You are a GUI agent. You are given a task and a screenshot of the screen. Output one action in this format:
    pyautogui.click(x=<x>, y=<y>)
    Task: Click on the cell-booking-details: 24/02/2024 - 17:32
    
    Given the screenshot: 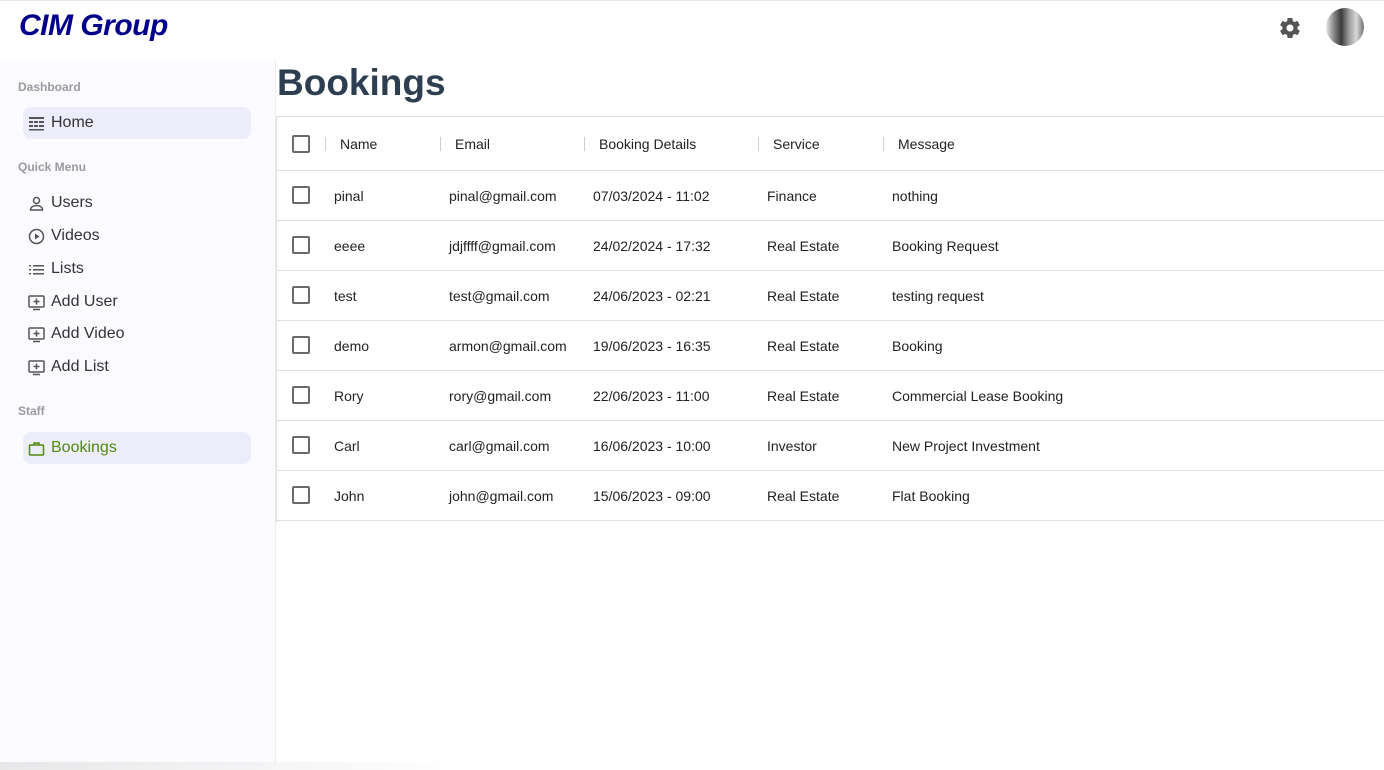 What is the action you would take?
    pyautogui.click(x=652, y=245)
    